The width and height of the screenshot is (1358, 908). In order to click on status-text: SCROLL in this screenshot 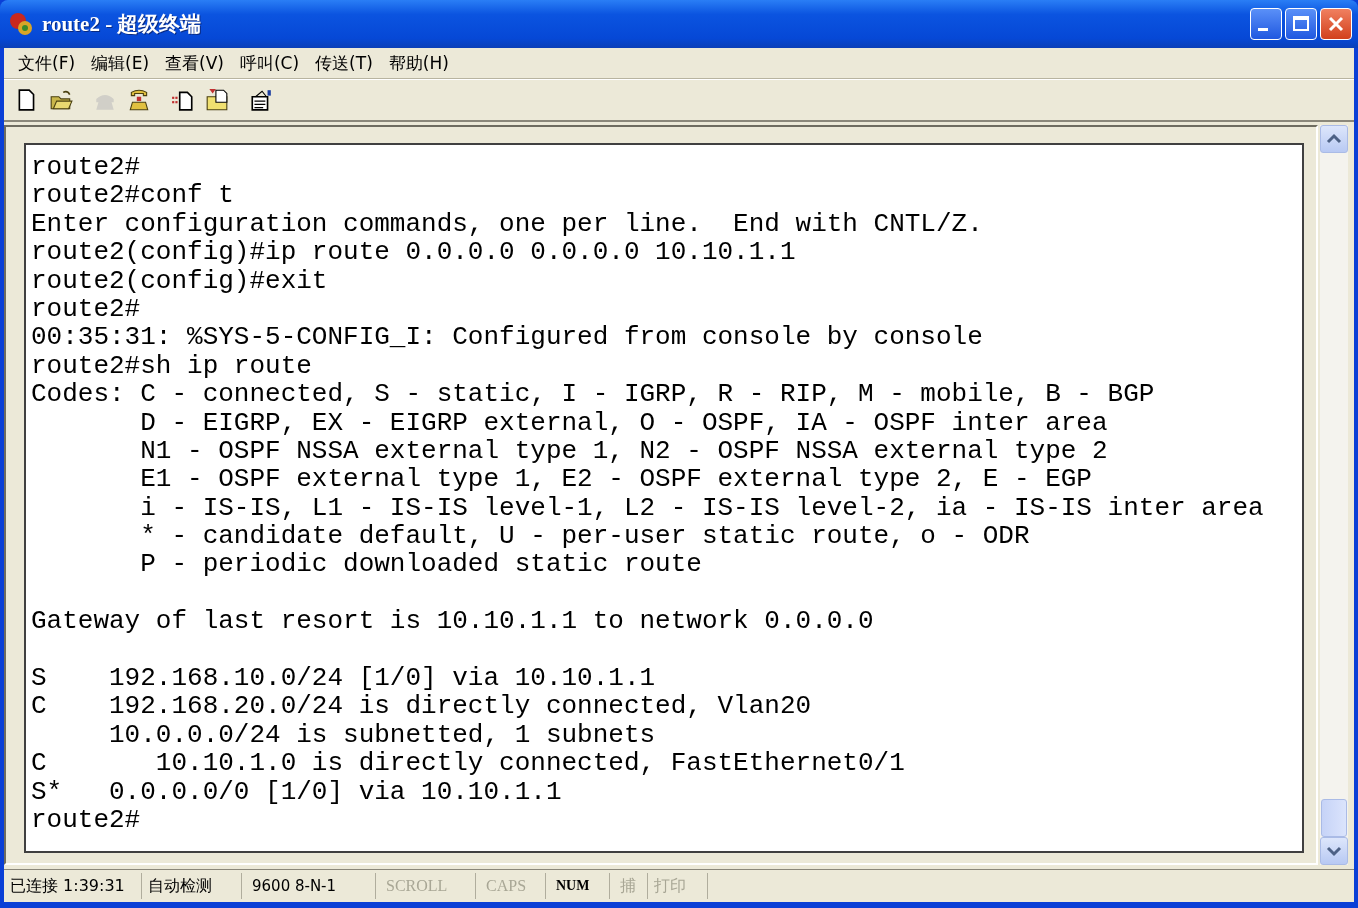, I will do `click(426, 886)`.